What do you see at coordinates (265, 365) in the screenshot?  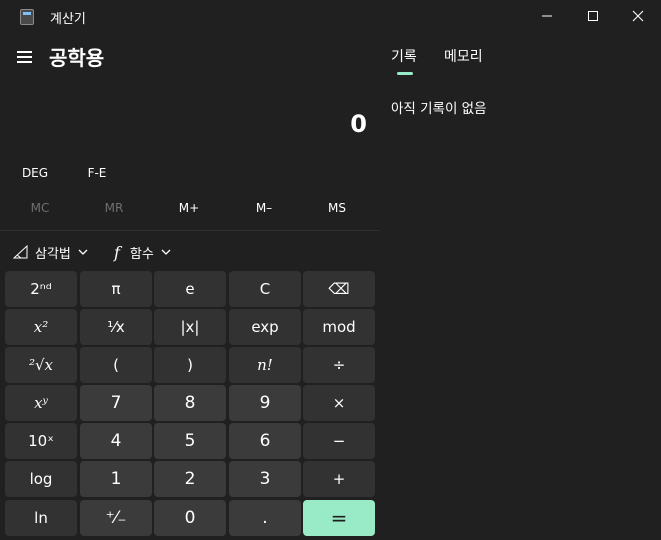 I see `factorial-button: n!` at bounding box center [265, 365].